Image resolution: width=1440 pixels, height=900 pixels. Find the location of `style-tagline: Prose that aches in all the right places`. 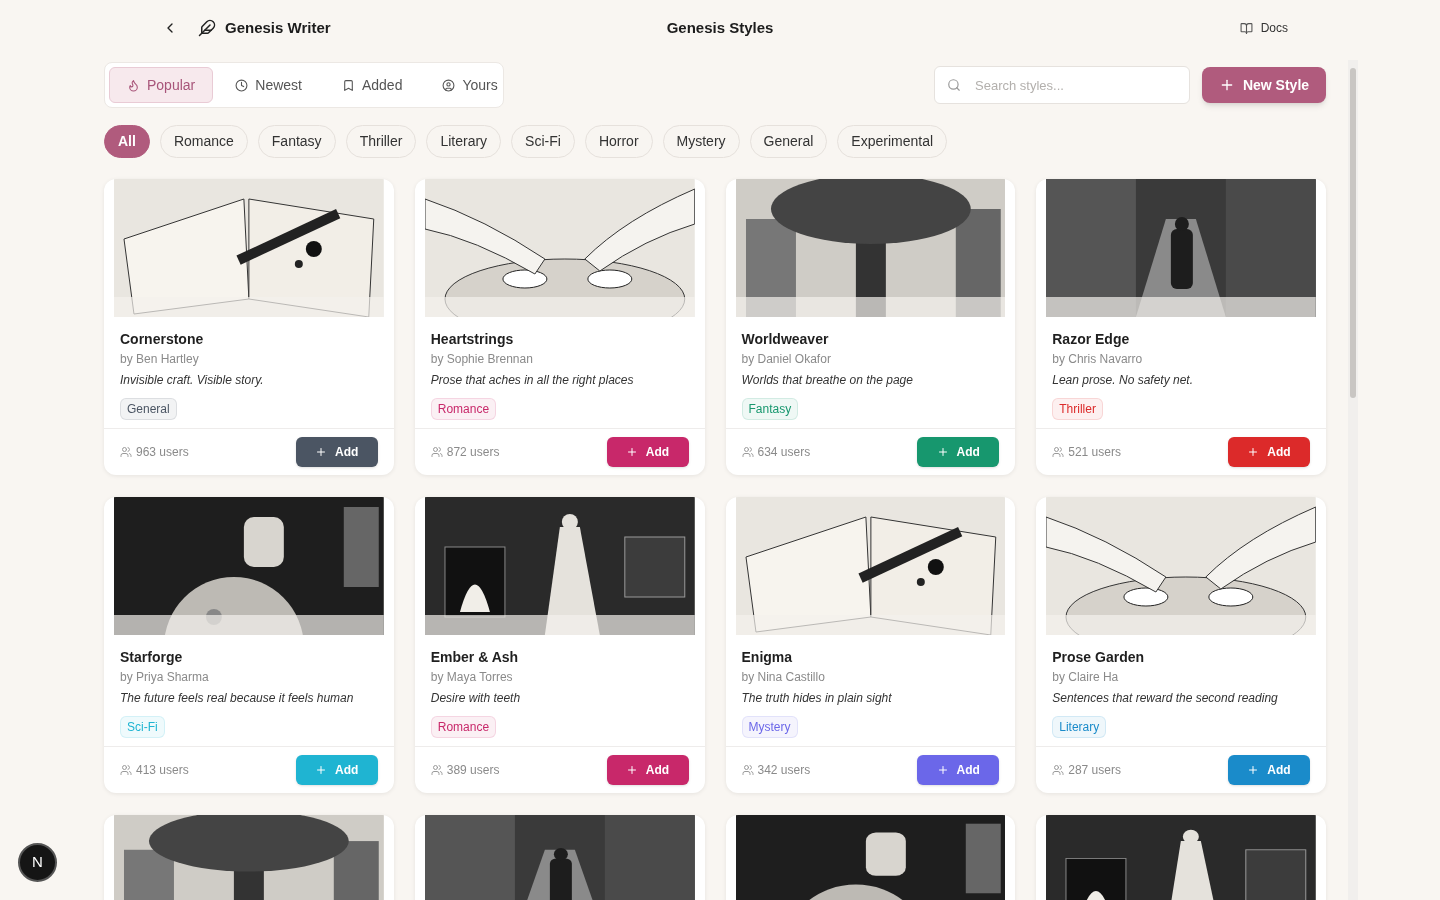

style-tagline: Prose that aches in all the right places is located at coordinates (532, 380).